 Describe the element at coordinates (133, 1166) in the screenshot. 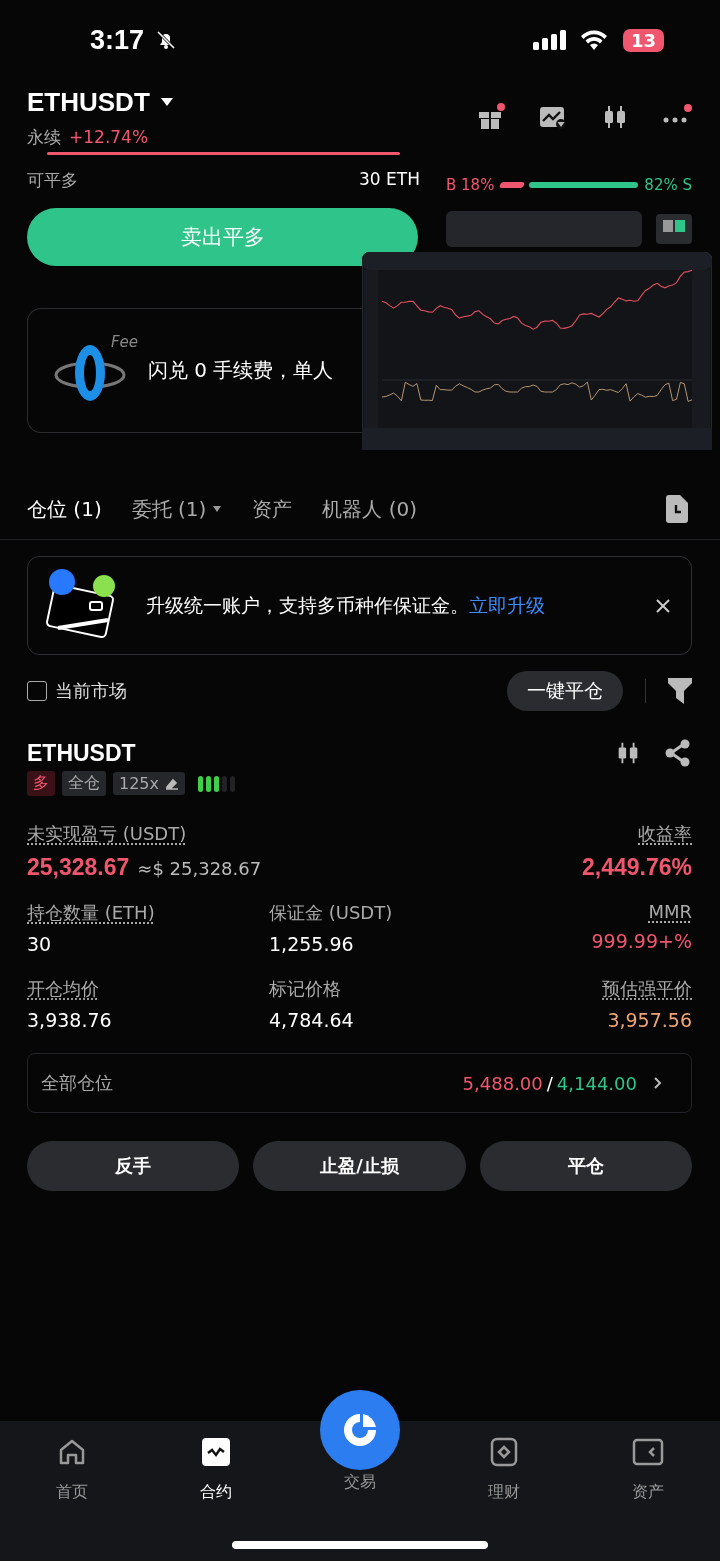

I see `action-button: 反手` at that location.